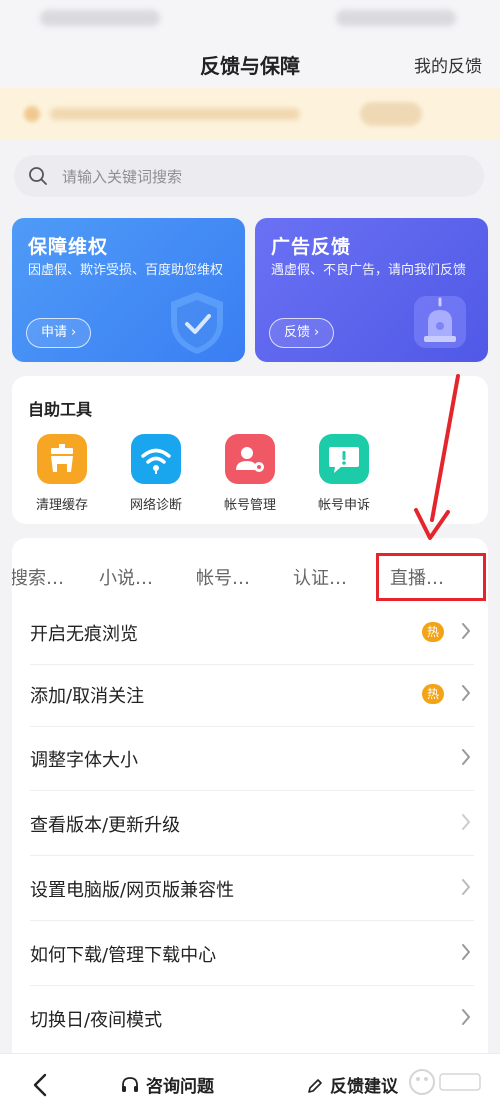 The image size is (500, 1112). I want to click on ad-feedback-card: 广告反馈 遇虚假、不良广告，请向我们反馈 反馈 ›, so click(371, 290).